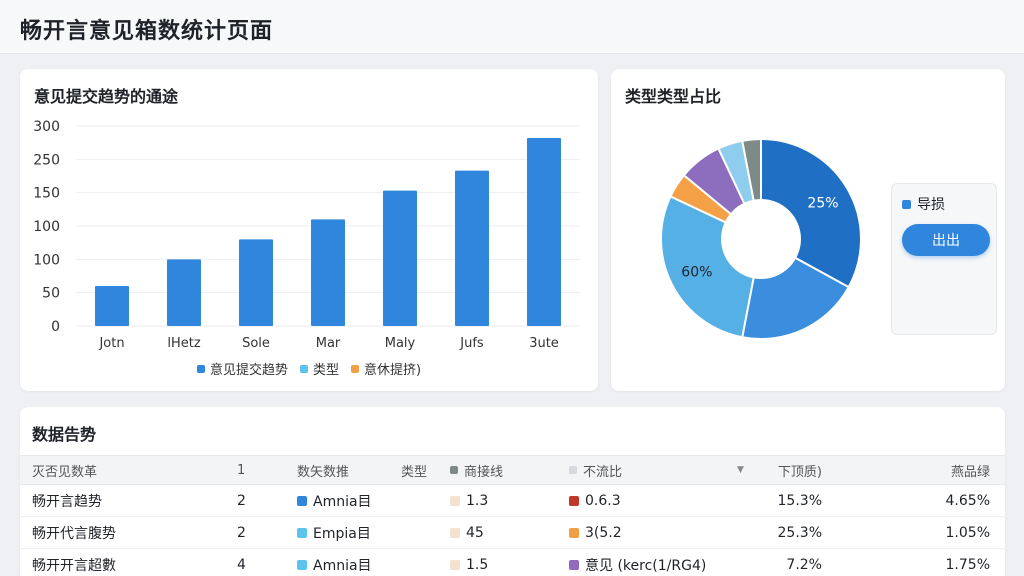 This screenshot has height=576, width=1024. Describe the element at coordinates (46, 127) in the screenshot. I see `y-tick-label: 300` at that location.